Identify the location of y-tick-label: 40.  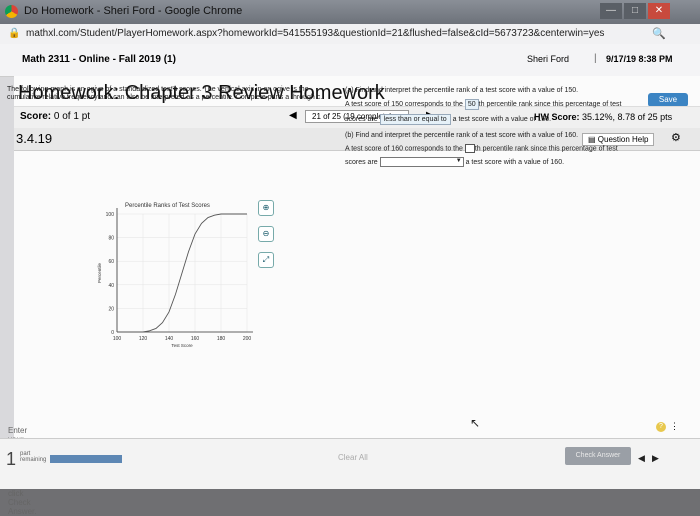
(111, 286).